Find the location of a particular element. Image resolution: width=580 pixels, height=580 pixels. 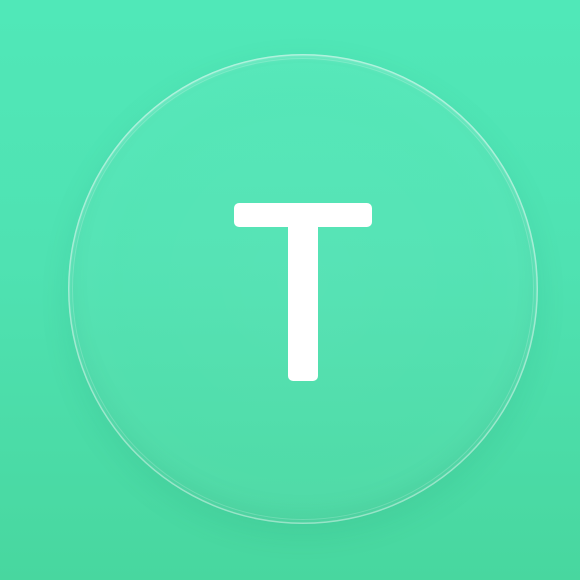

glyph-stem is located at coordinates (303, 295).